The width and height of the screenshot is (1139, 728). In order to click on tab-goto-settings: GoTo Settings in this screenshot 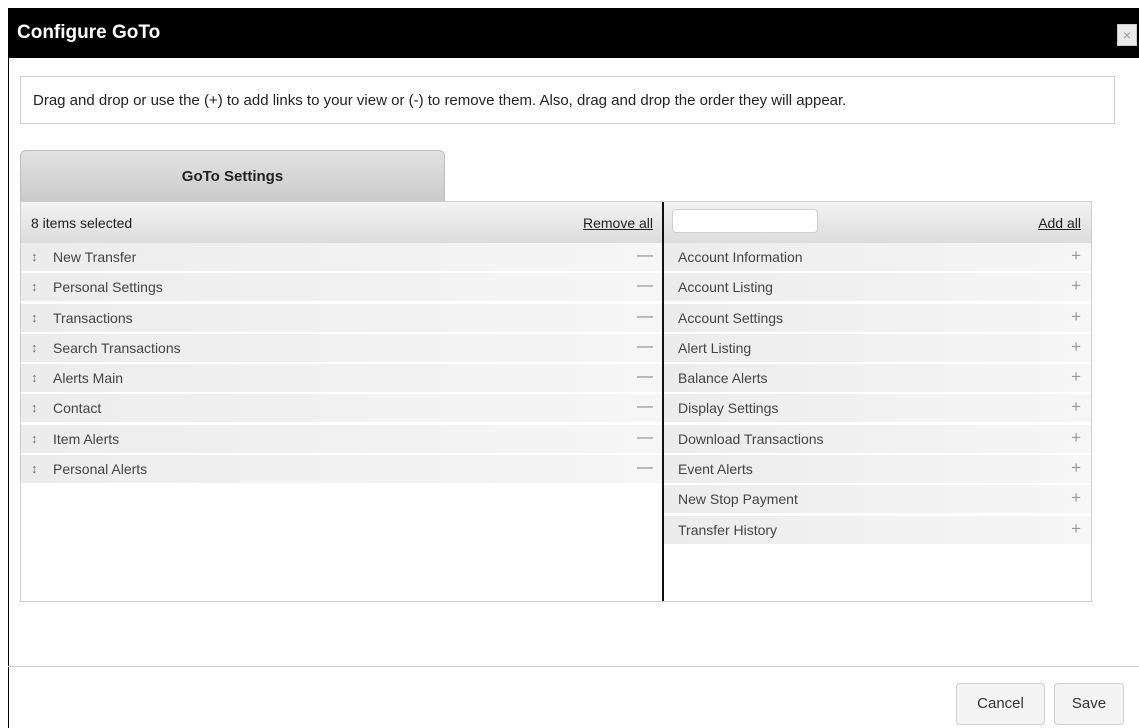, I will do `click(232, 175)`.